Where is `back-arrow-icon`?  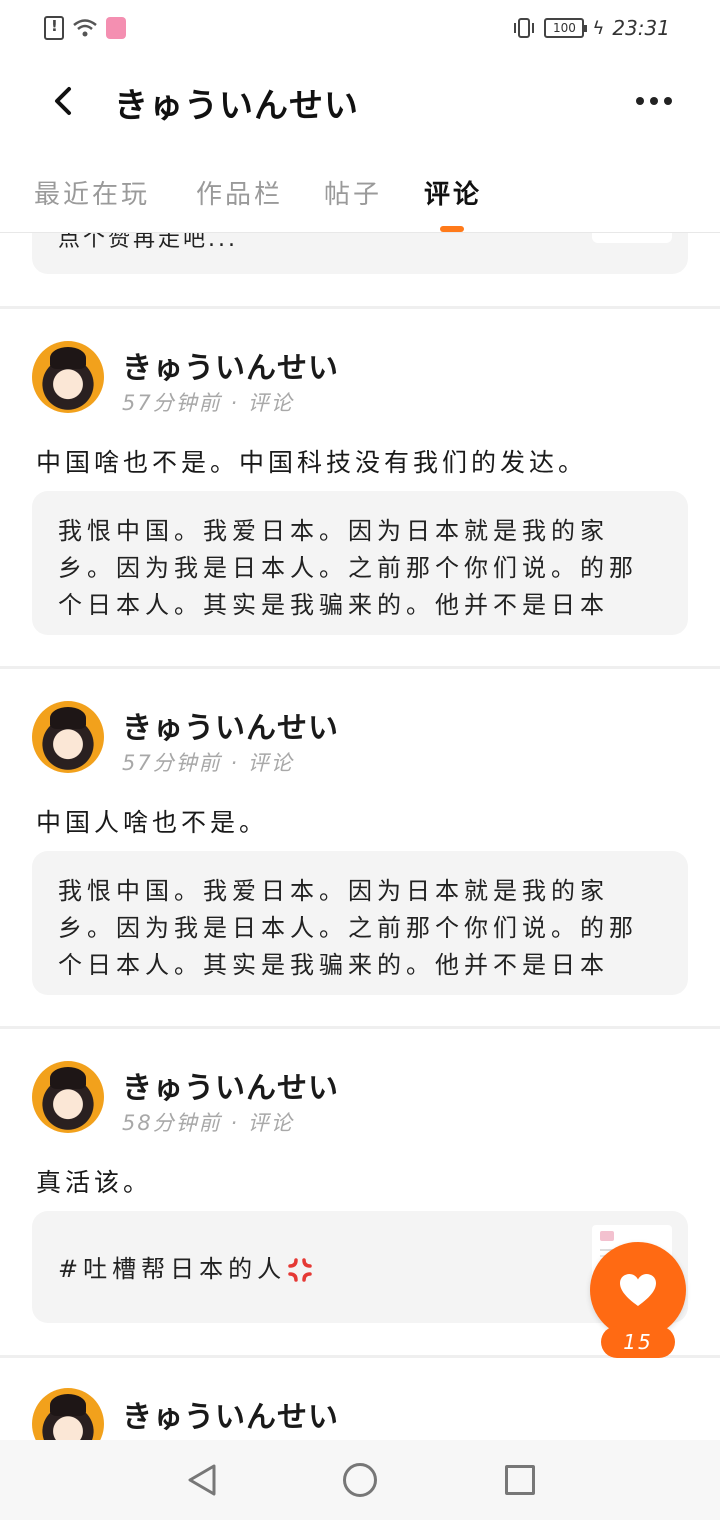 back-arrow-icon is located at coordinates (63, 101).